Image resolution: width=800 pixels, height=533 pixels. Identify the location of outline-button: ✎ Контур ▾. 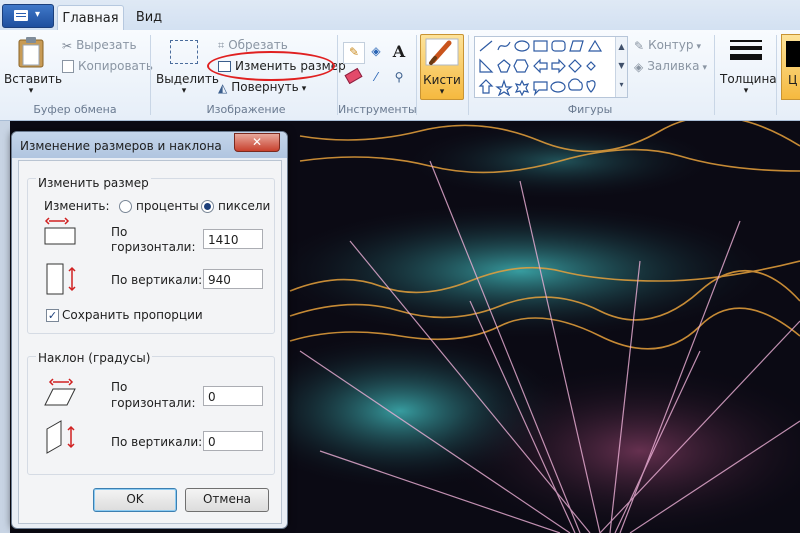
(667, 45).